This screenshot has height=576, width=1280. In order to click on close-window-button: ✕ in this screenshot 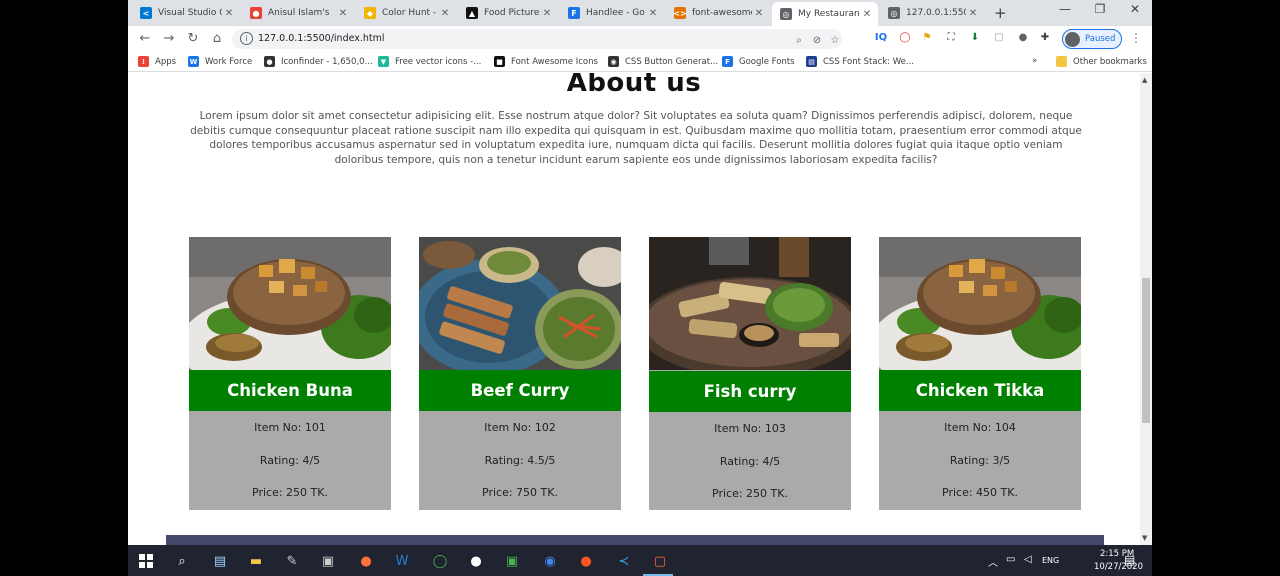, I will do `click(1135, 9)`.